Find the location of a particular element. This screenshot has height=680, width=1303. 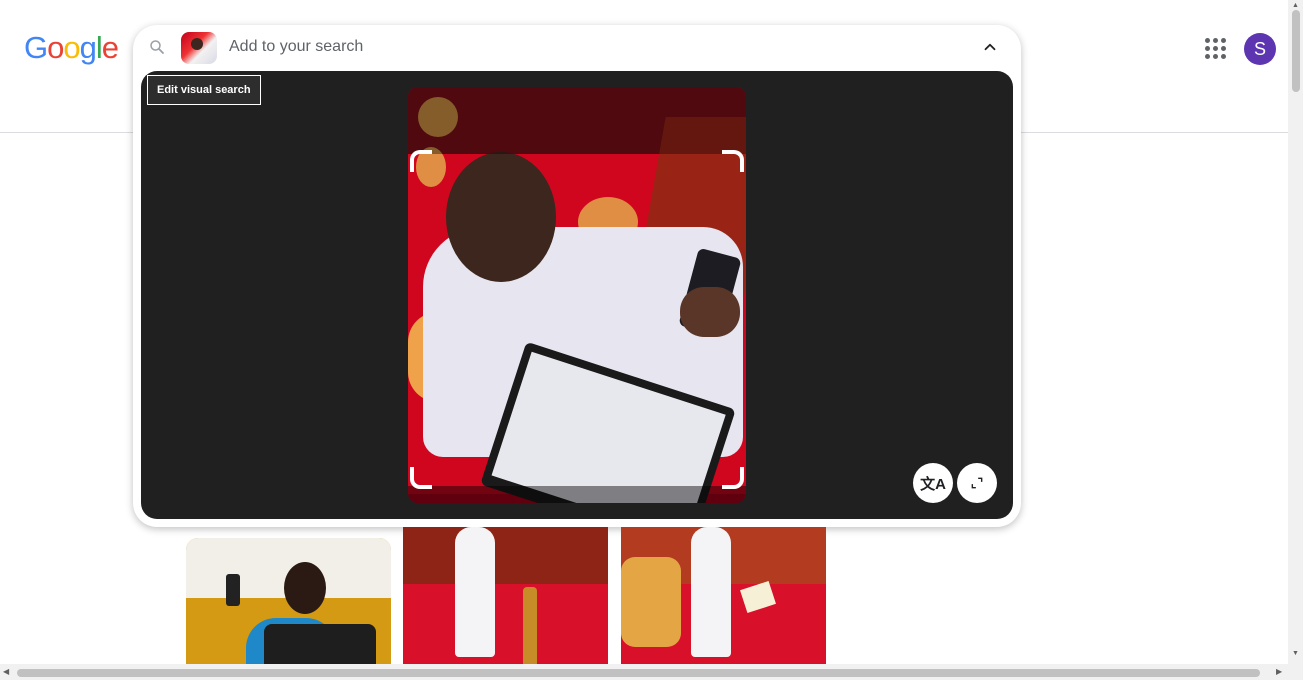

logo-letter: e is located at coordinates (110, 47).